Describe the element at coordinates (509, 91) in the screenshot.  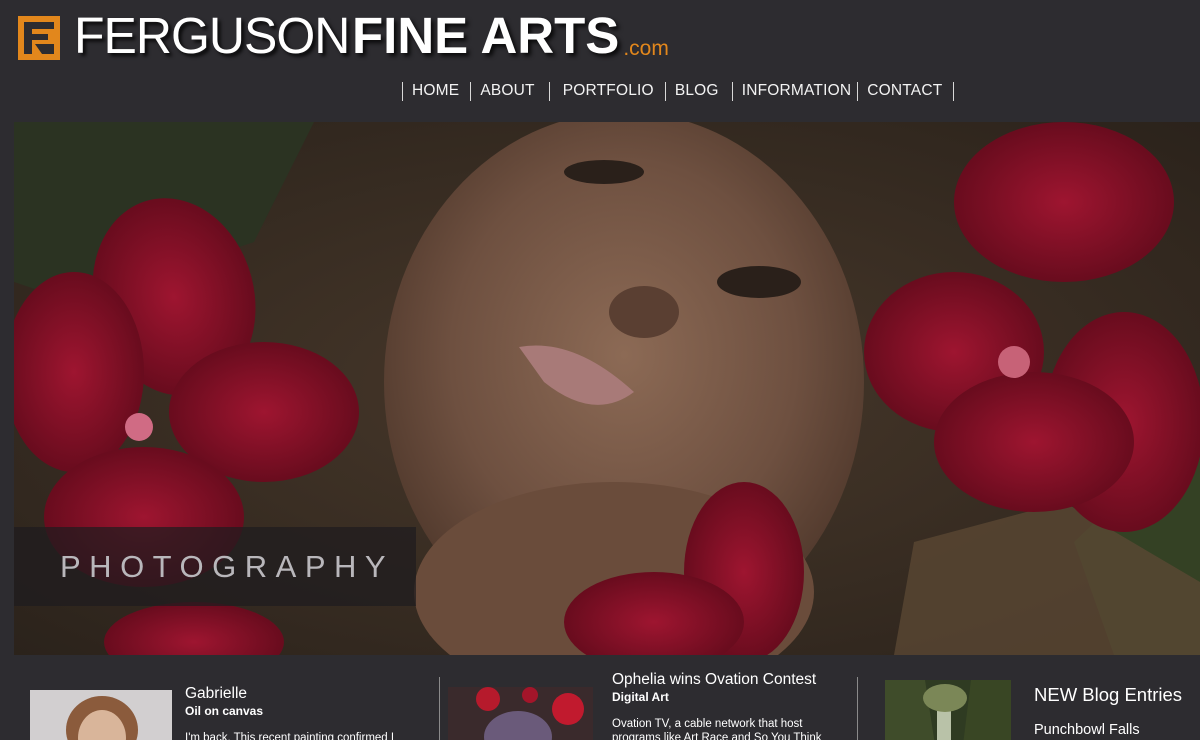
I see `nav-item-about: ABOUT` at that location.